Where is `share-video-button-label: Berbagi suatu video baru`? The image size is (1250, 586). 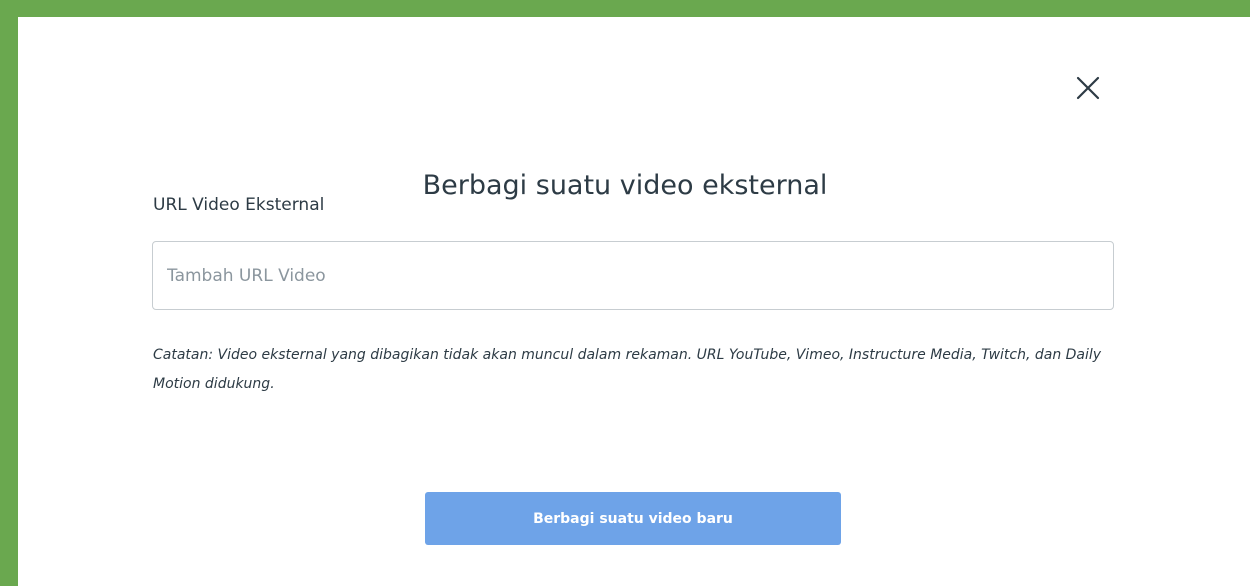 share-video-button-label: Berbagi suatu video baru is located at coordinates (633, 518).